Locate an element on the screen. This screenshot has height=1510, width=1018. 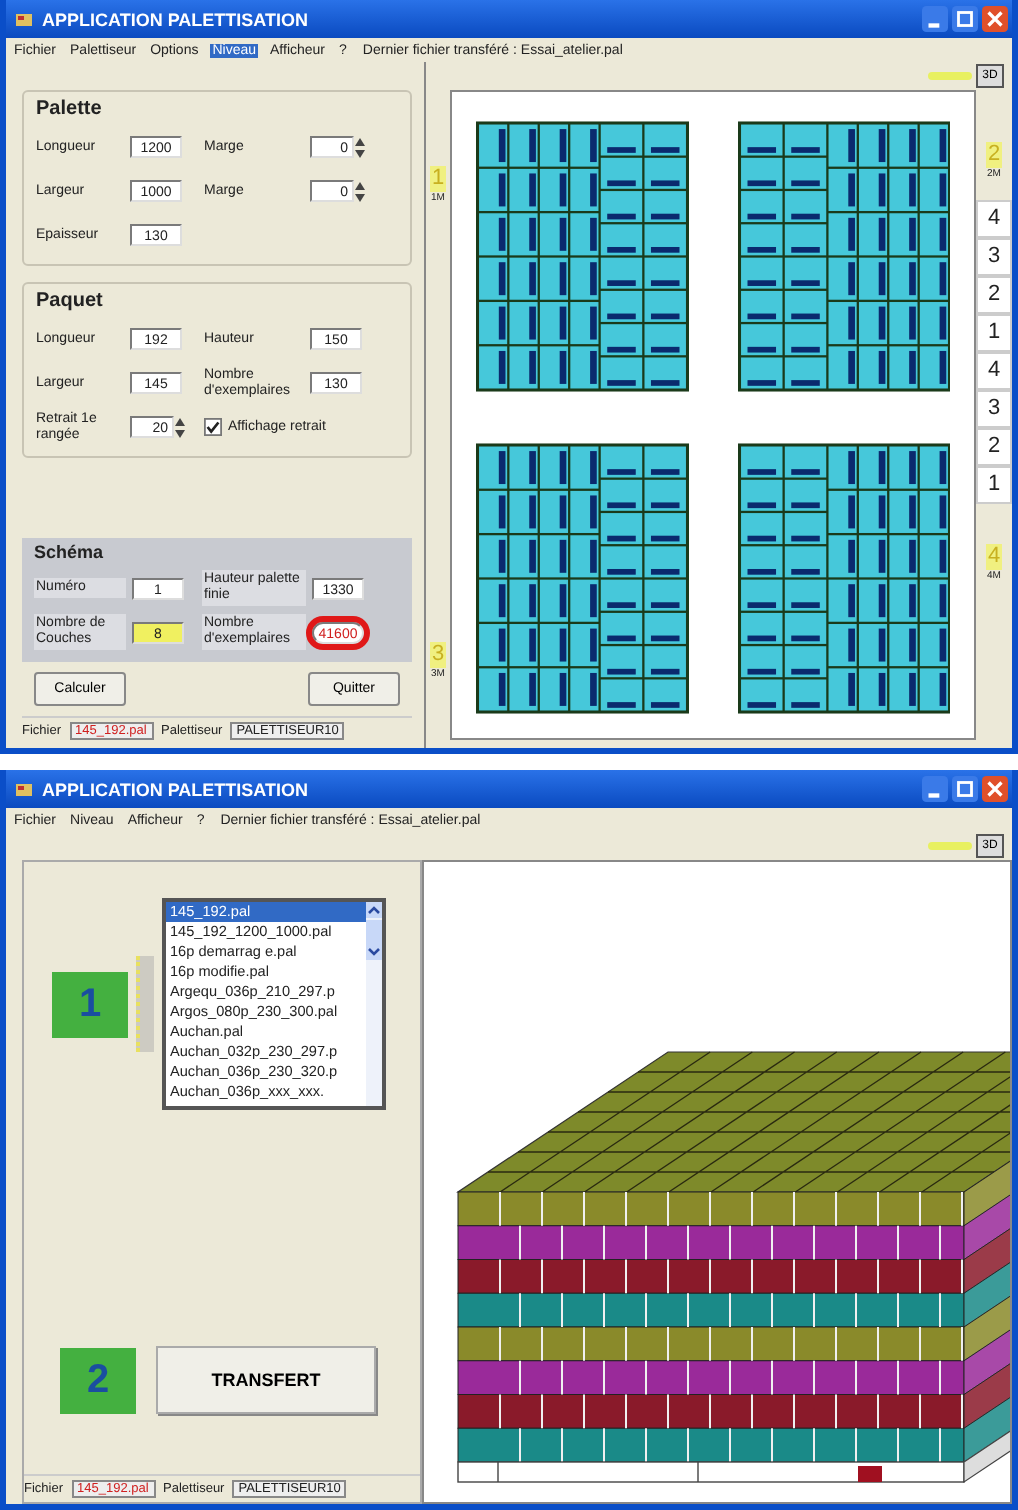
group-title: Schéma is located at coordinates (70, 552).